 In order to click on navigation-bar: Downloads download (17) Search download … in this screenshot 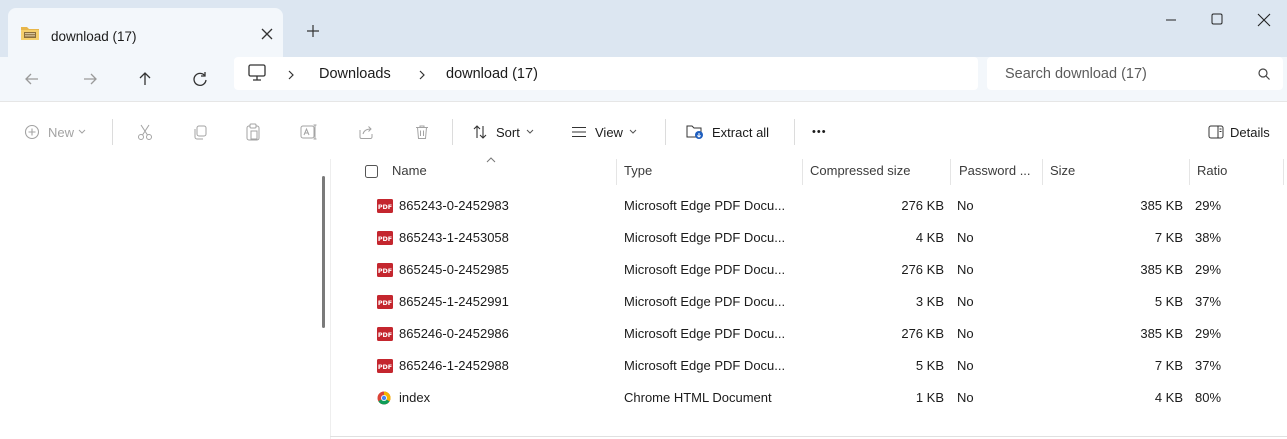, I will do `click(643, 79)`.